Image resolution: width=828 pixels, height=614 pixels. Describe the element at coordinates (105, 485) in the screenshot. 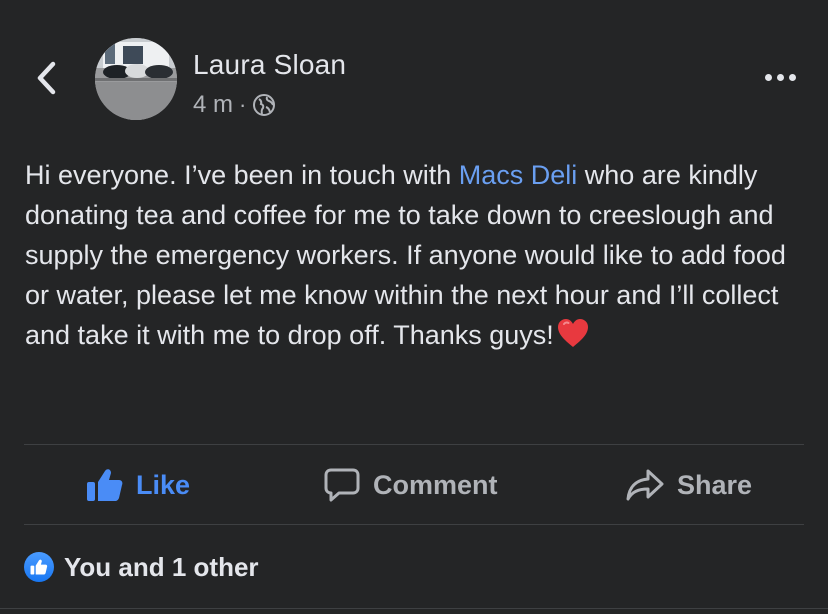

I see `thumbs-up-icon` at that location.